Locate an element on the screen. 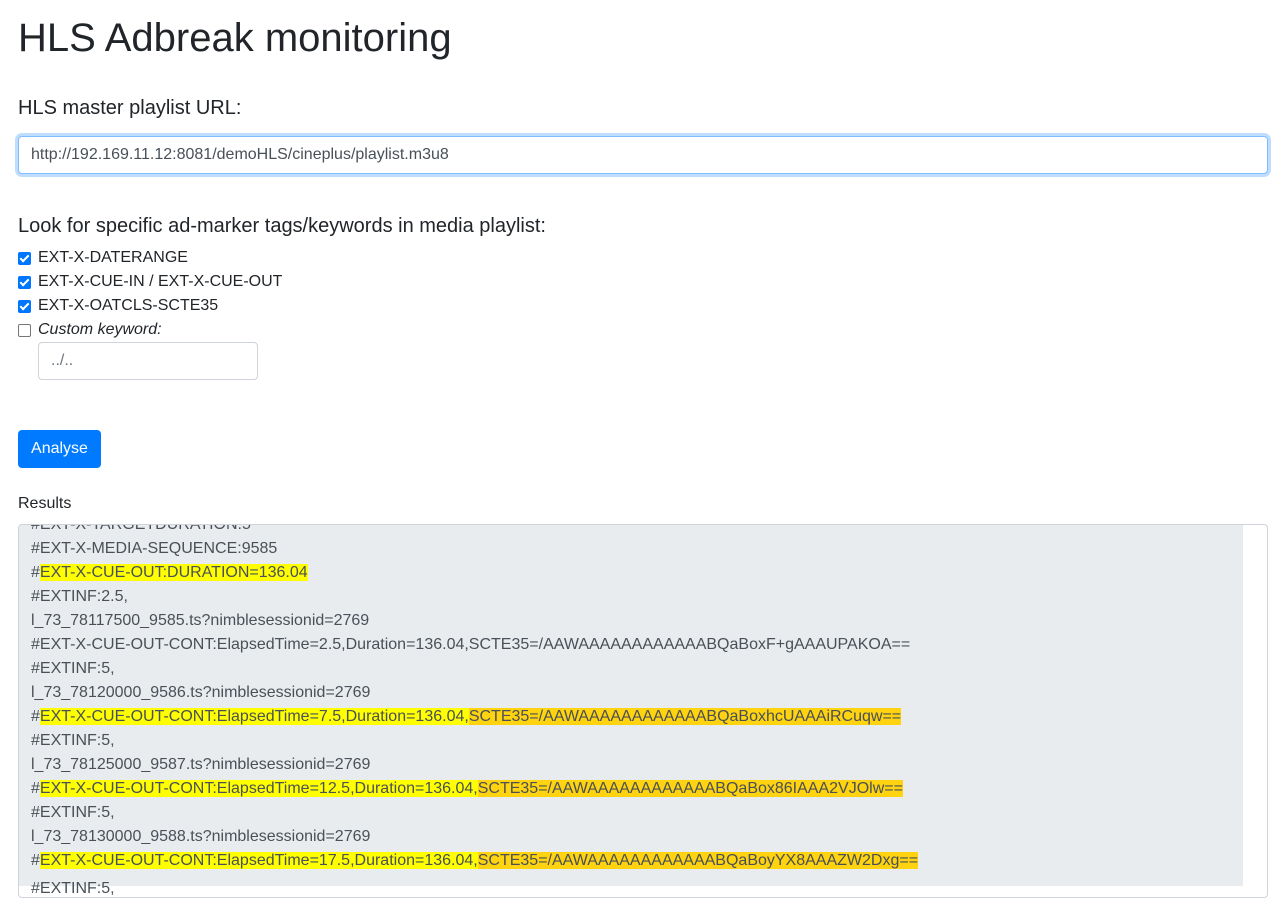  oatcls-scte35-checkbox is located at coordinates (24, 306).